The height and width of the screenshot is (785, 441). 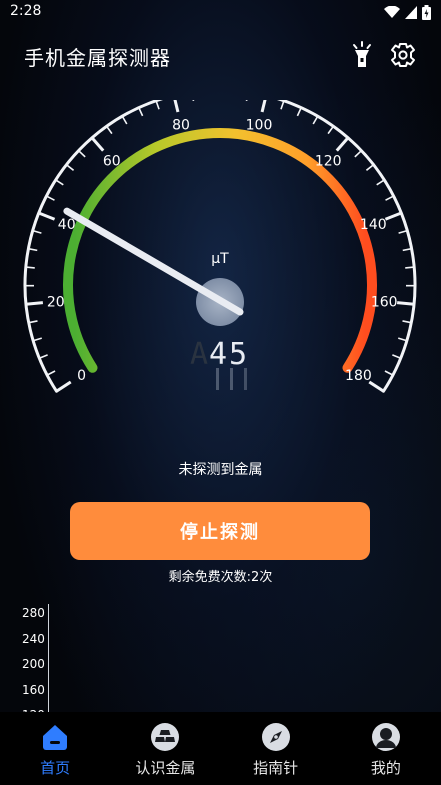 What do you see at coordinates (275, 737) in the screenshot?
I see `compass-icon` at bounding box center [275, 737].